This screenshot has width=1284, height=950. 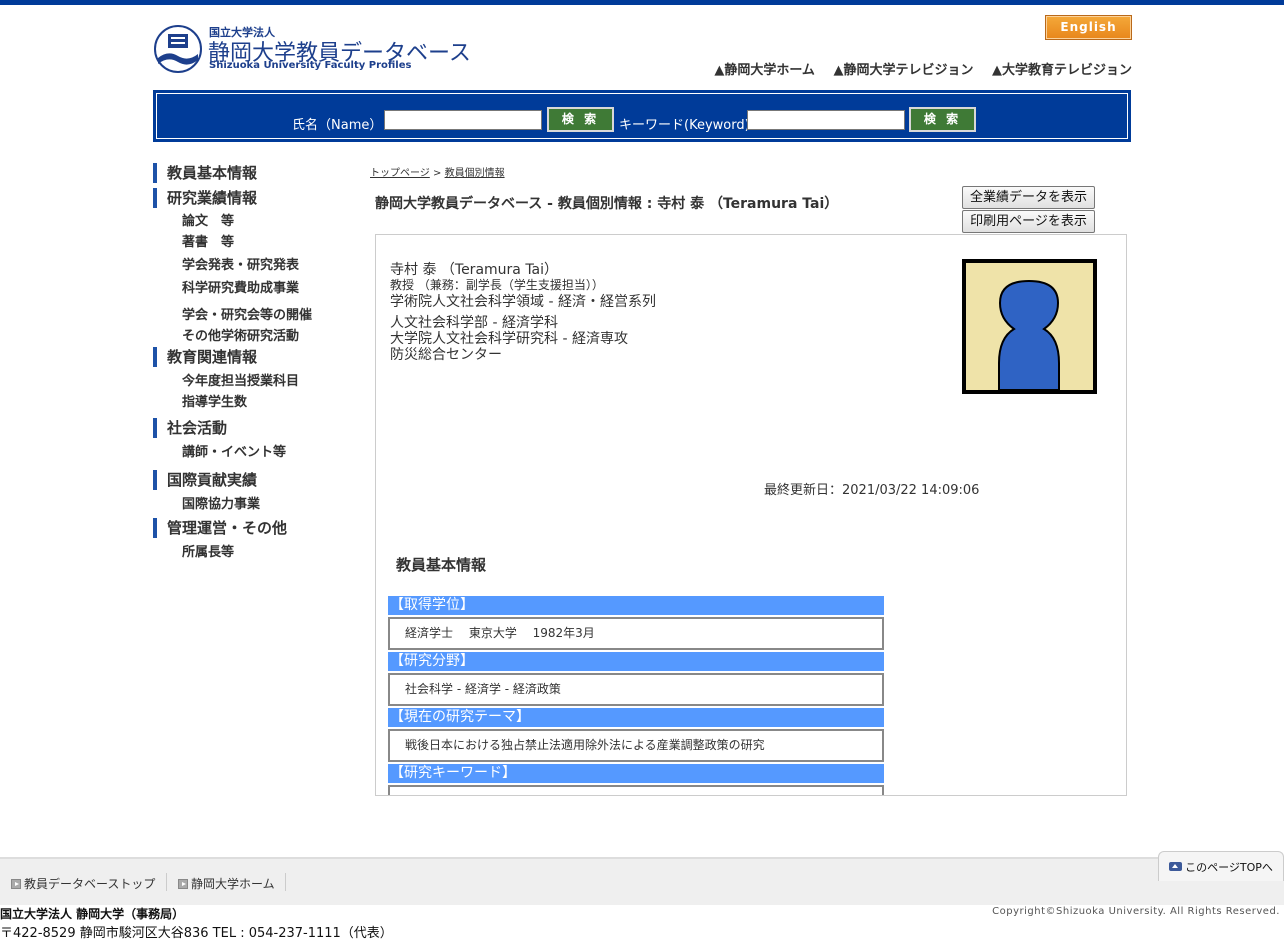 What do you see at coordinates (253, 313) in the screenshot?
I see `nav-item-conferences: 学会・研究会等の開催` at bounding box center [253, 313].